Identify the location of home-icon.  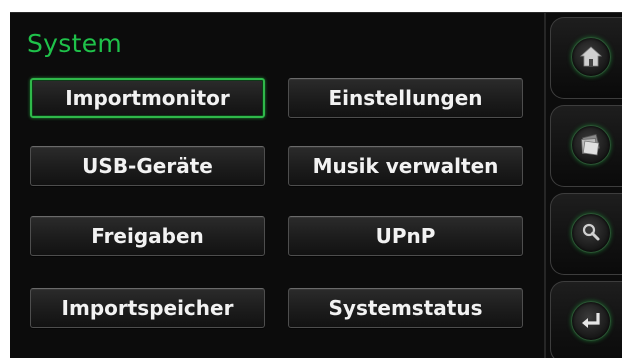
(591, 57).